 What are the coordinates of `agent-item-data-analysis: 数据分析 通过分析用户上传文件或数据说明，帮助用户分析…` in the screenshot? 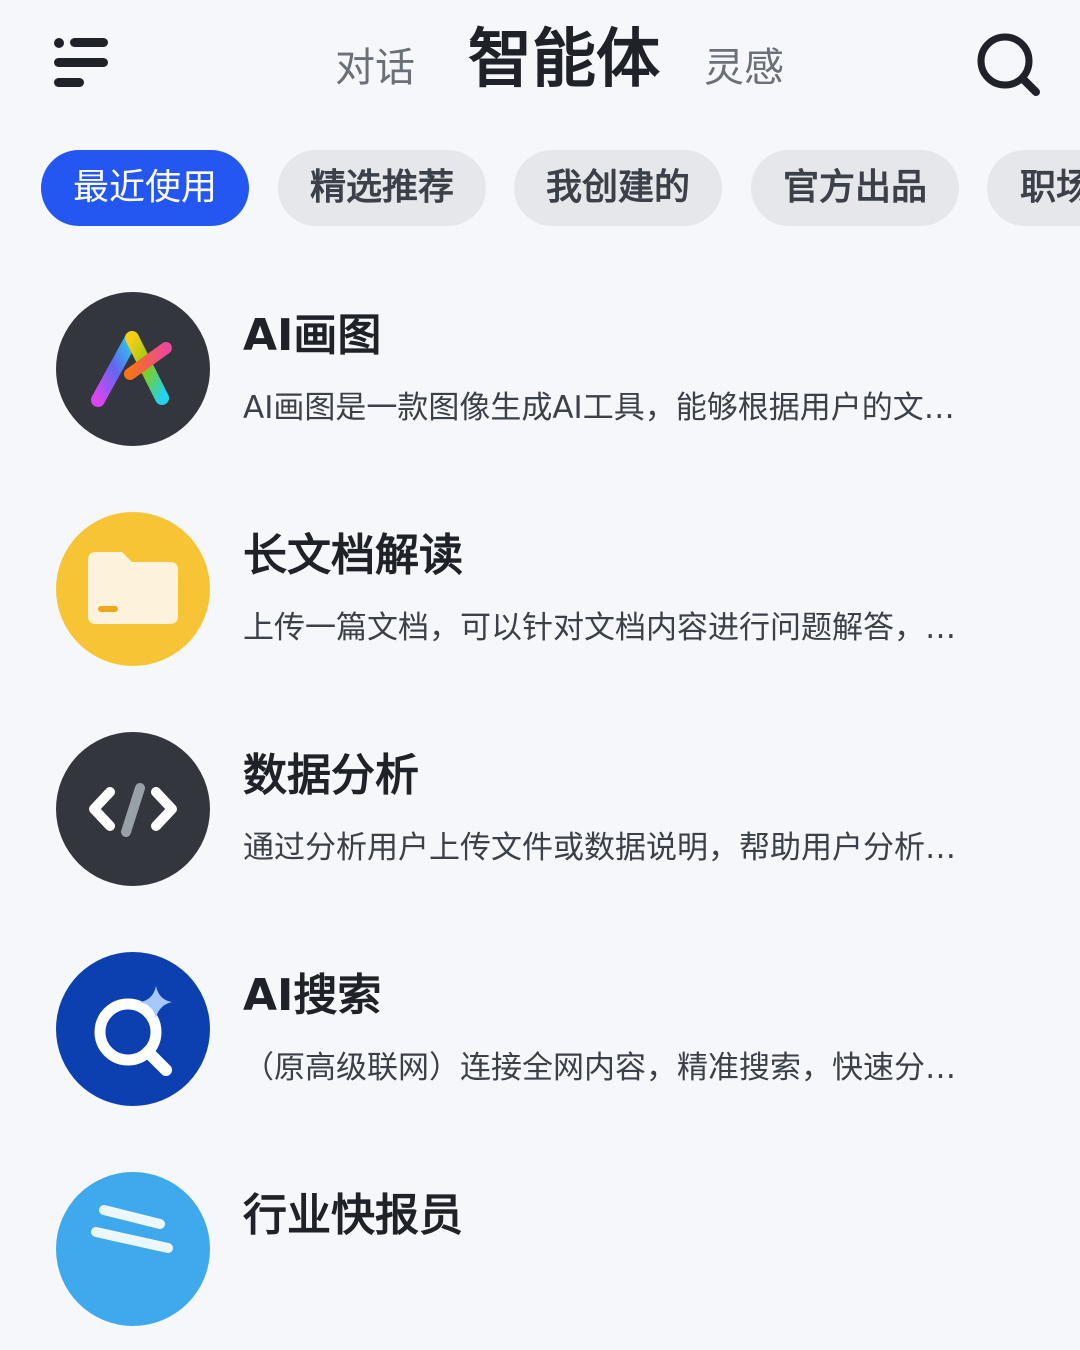 It's located at (540, 810).